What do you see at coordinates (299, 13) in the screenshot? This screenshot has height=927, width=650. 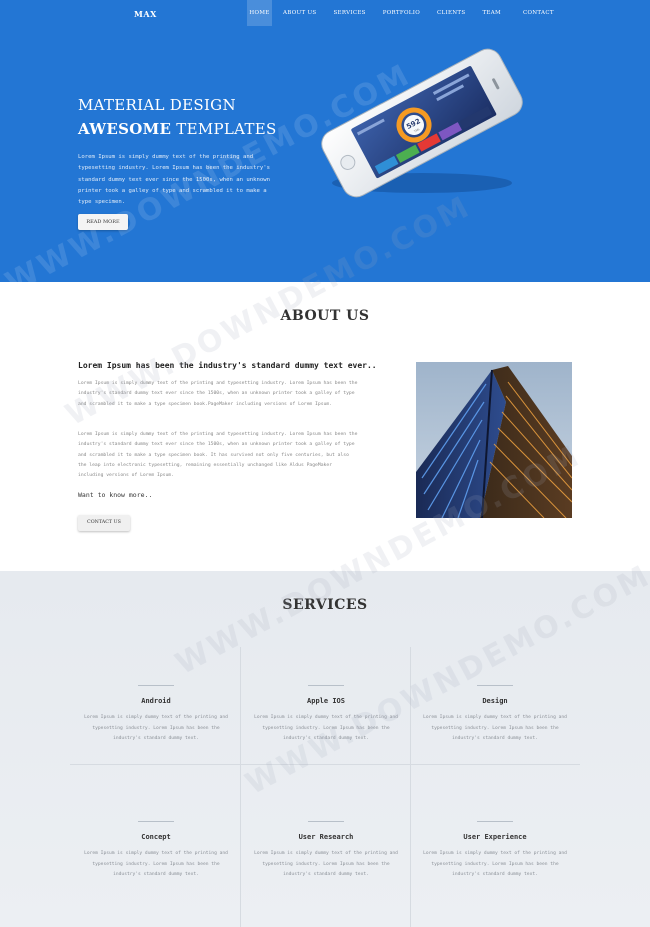 I see `nav-about: ABOUT US` at bounding box center [299, 13].